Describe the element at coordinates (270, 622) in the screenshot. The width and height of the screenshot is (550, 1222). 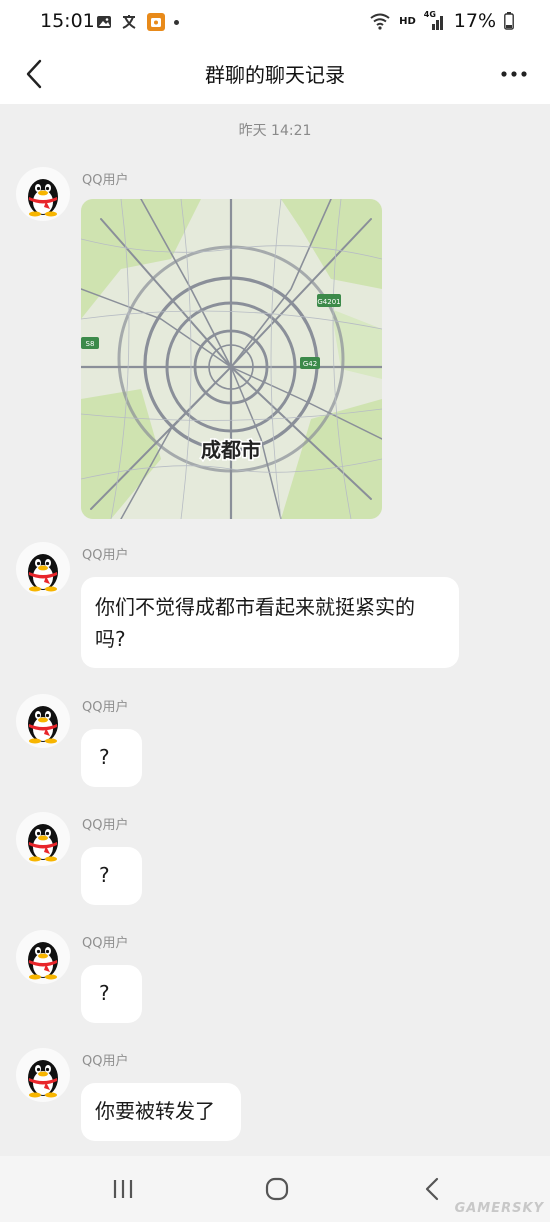
I see `message-bubble: 你们不觉得成都市看起来就挺紧实的吗?` at that location.